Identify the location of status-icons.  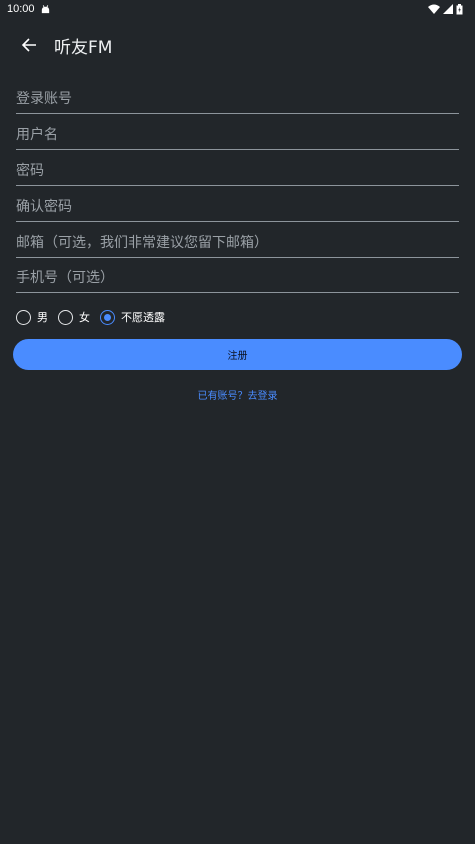
(445, 9).